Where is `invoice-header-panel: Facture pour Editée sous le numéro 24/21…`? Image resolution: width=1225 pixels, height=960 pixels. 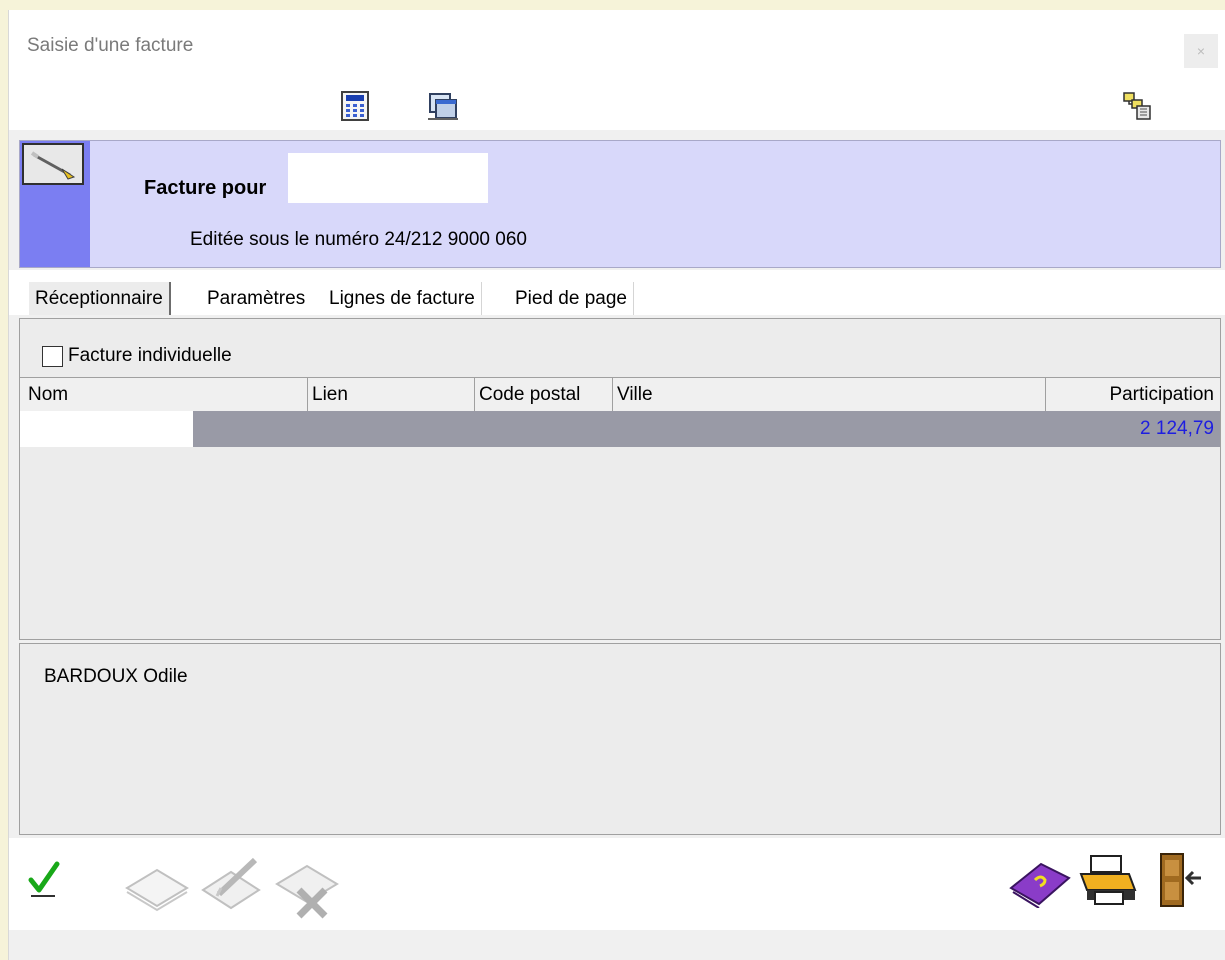
invoice-header-panel: Facture pour Editée sous le numéro 24/21… is located at coordinates (620, 204).